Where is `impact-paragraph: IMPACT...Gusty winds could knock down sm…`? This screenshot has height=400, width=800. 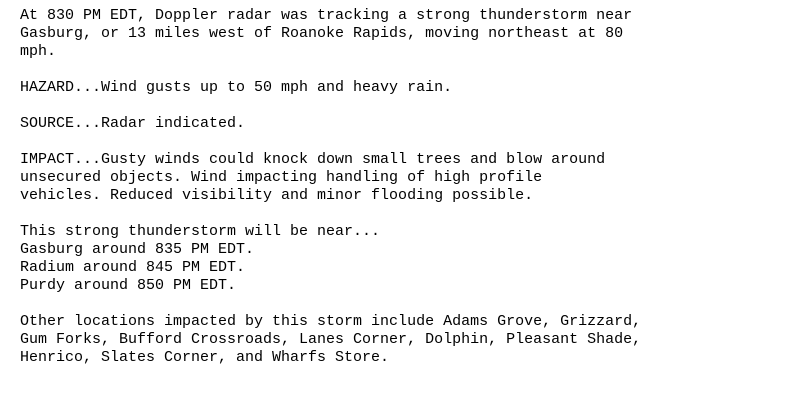
impact-paragraph: IMPACT...Gusty winds could knock down sm… is located at coordinates (410, 178).